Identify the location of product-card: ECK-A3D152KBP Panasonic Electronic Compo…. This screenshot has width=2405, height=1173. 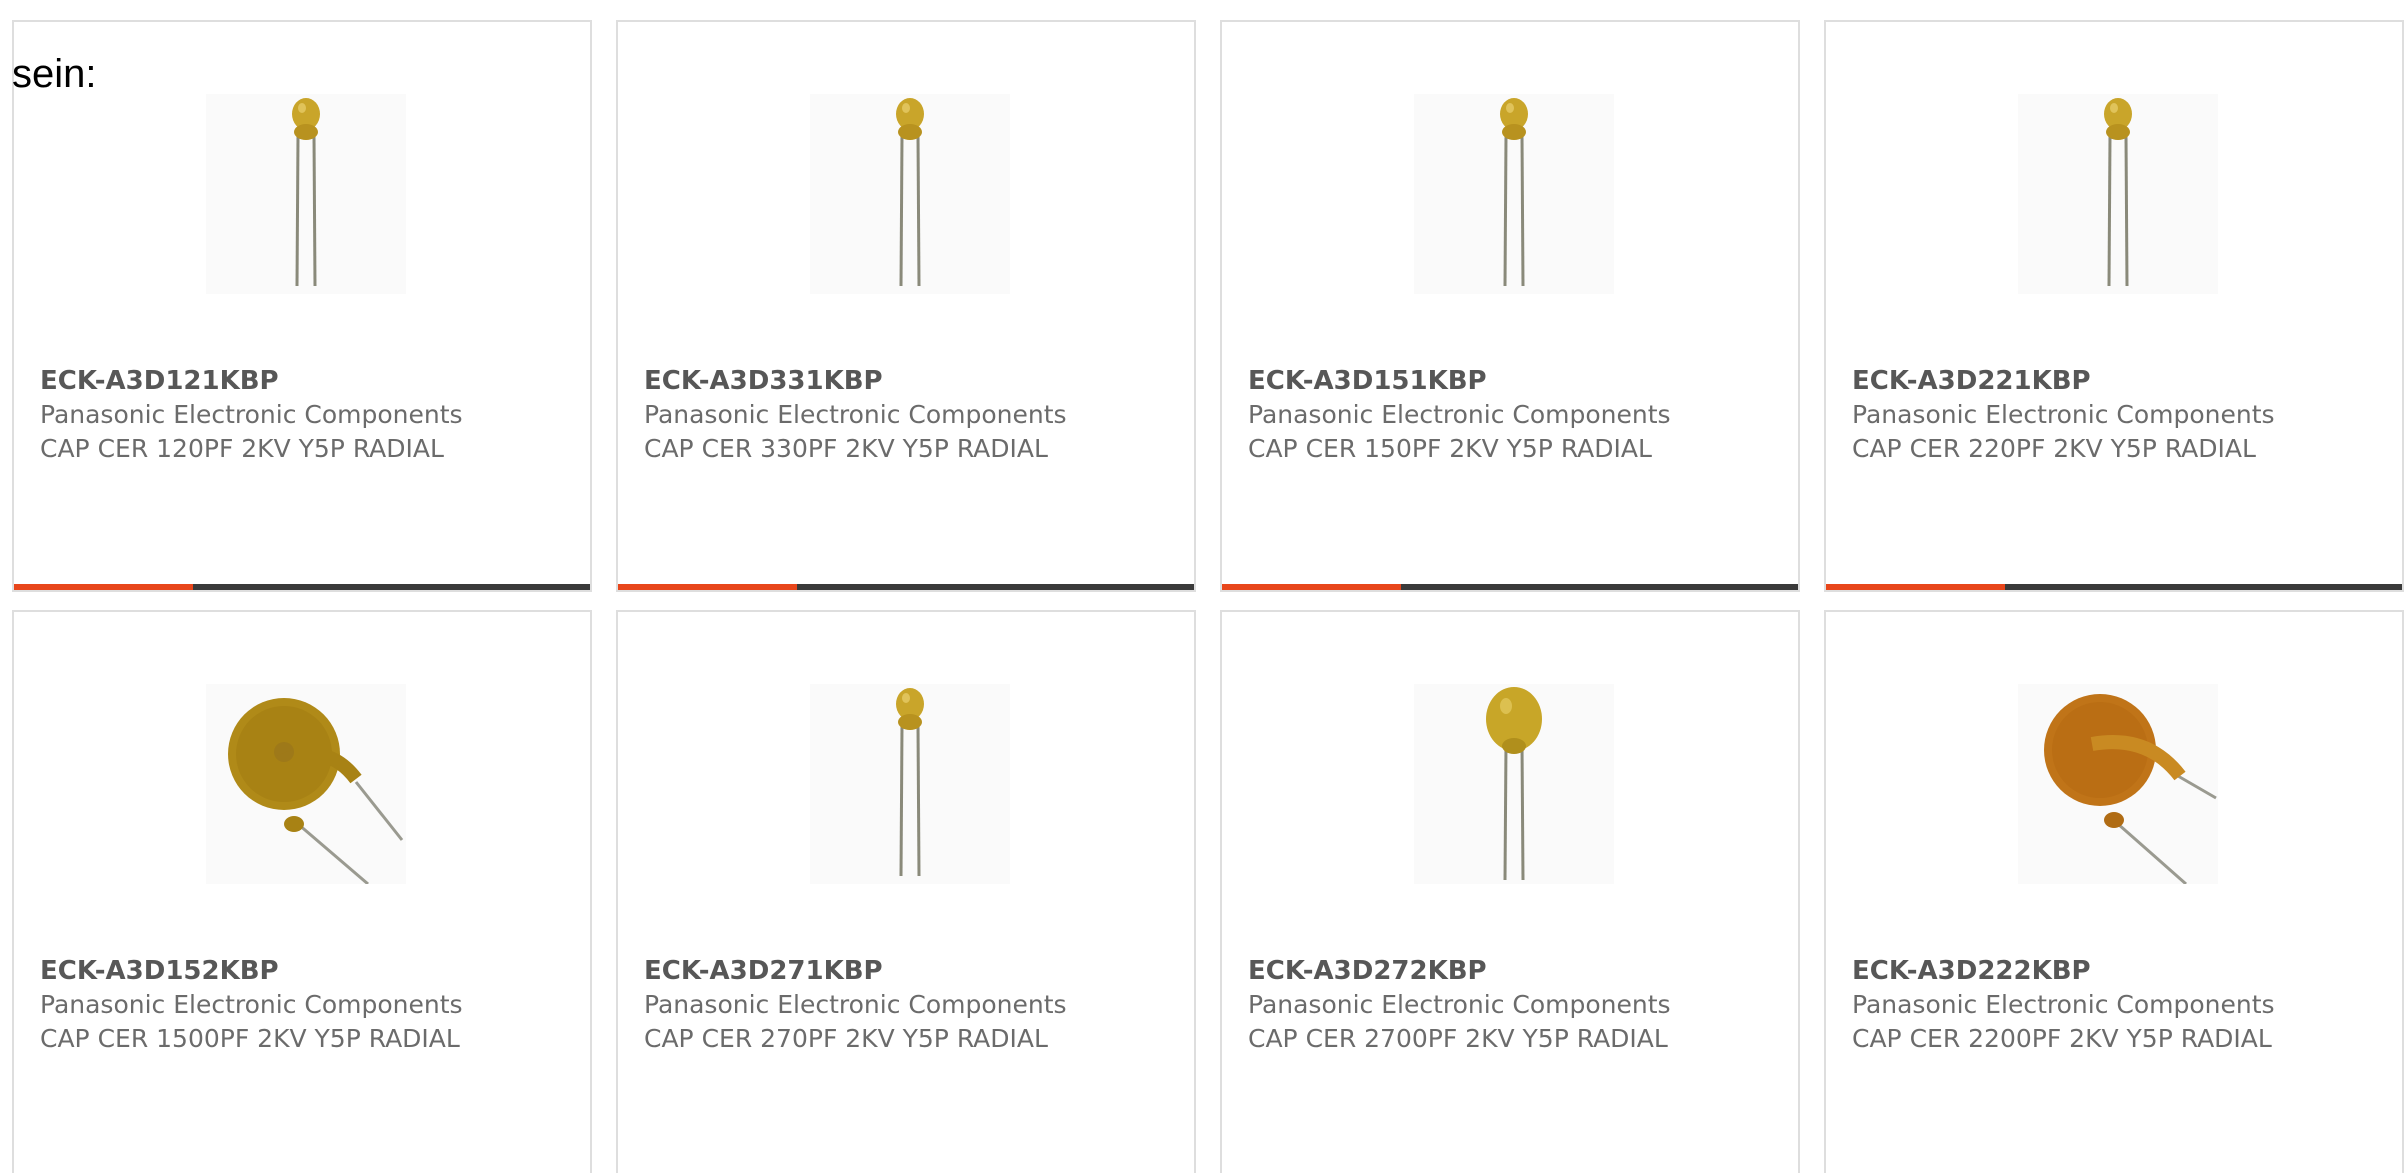
(302, 891).